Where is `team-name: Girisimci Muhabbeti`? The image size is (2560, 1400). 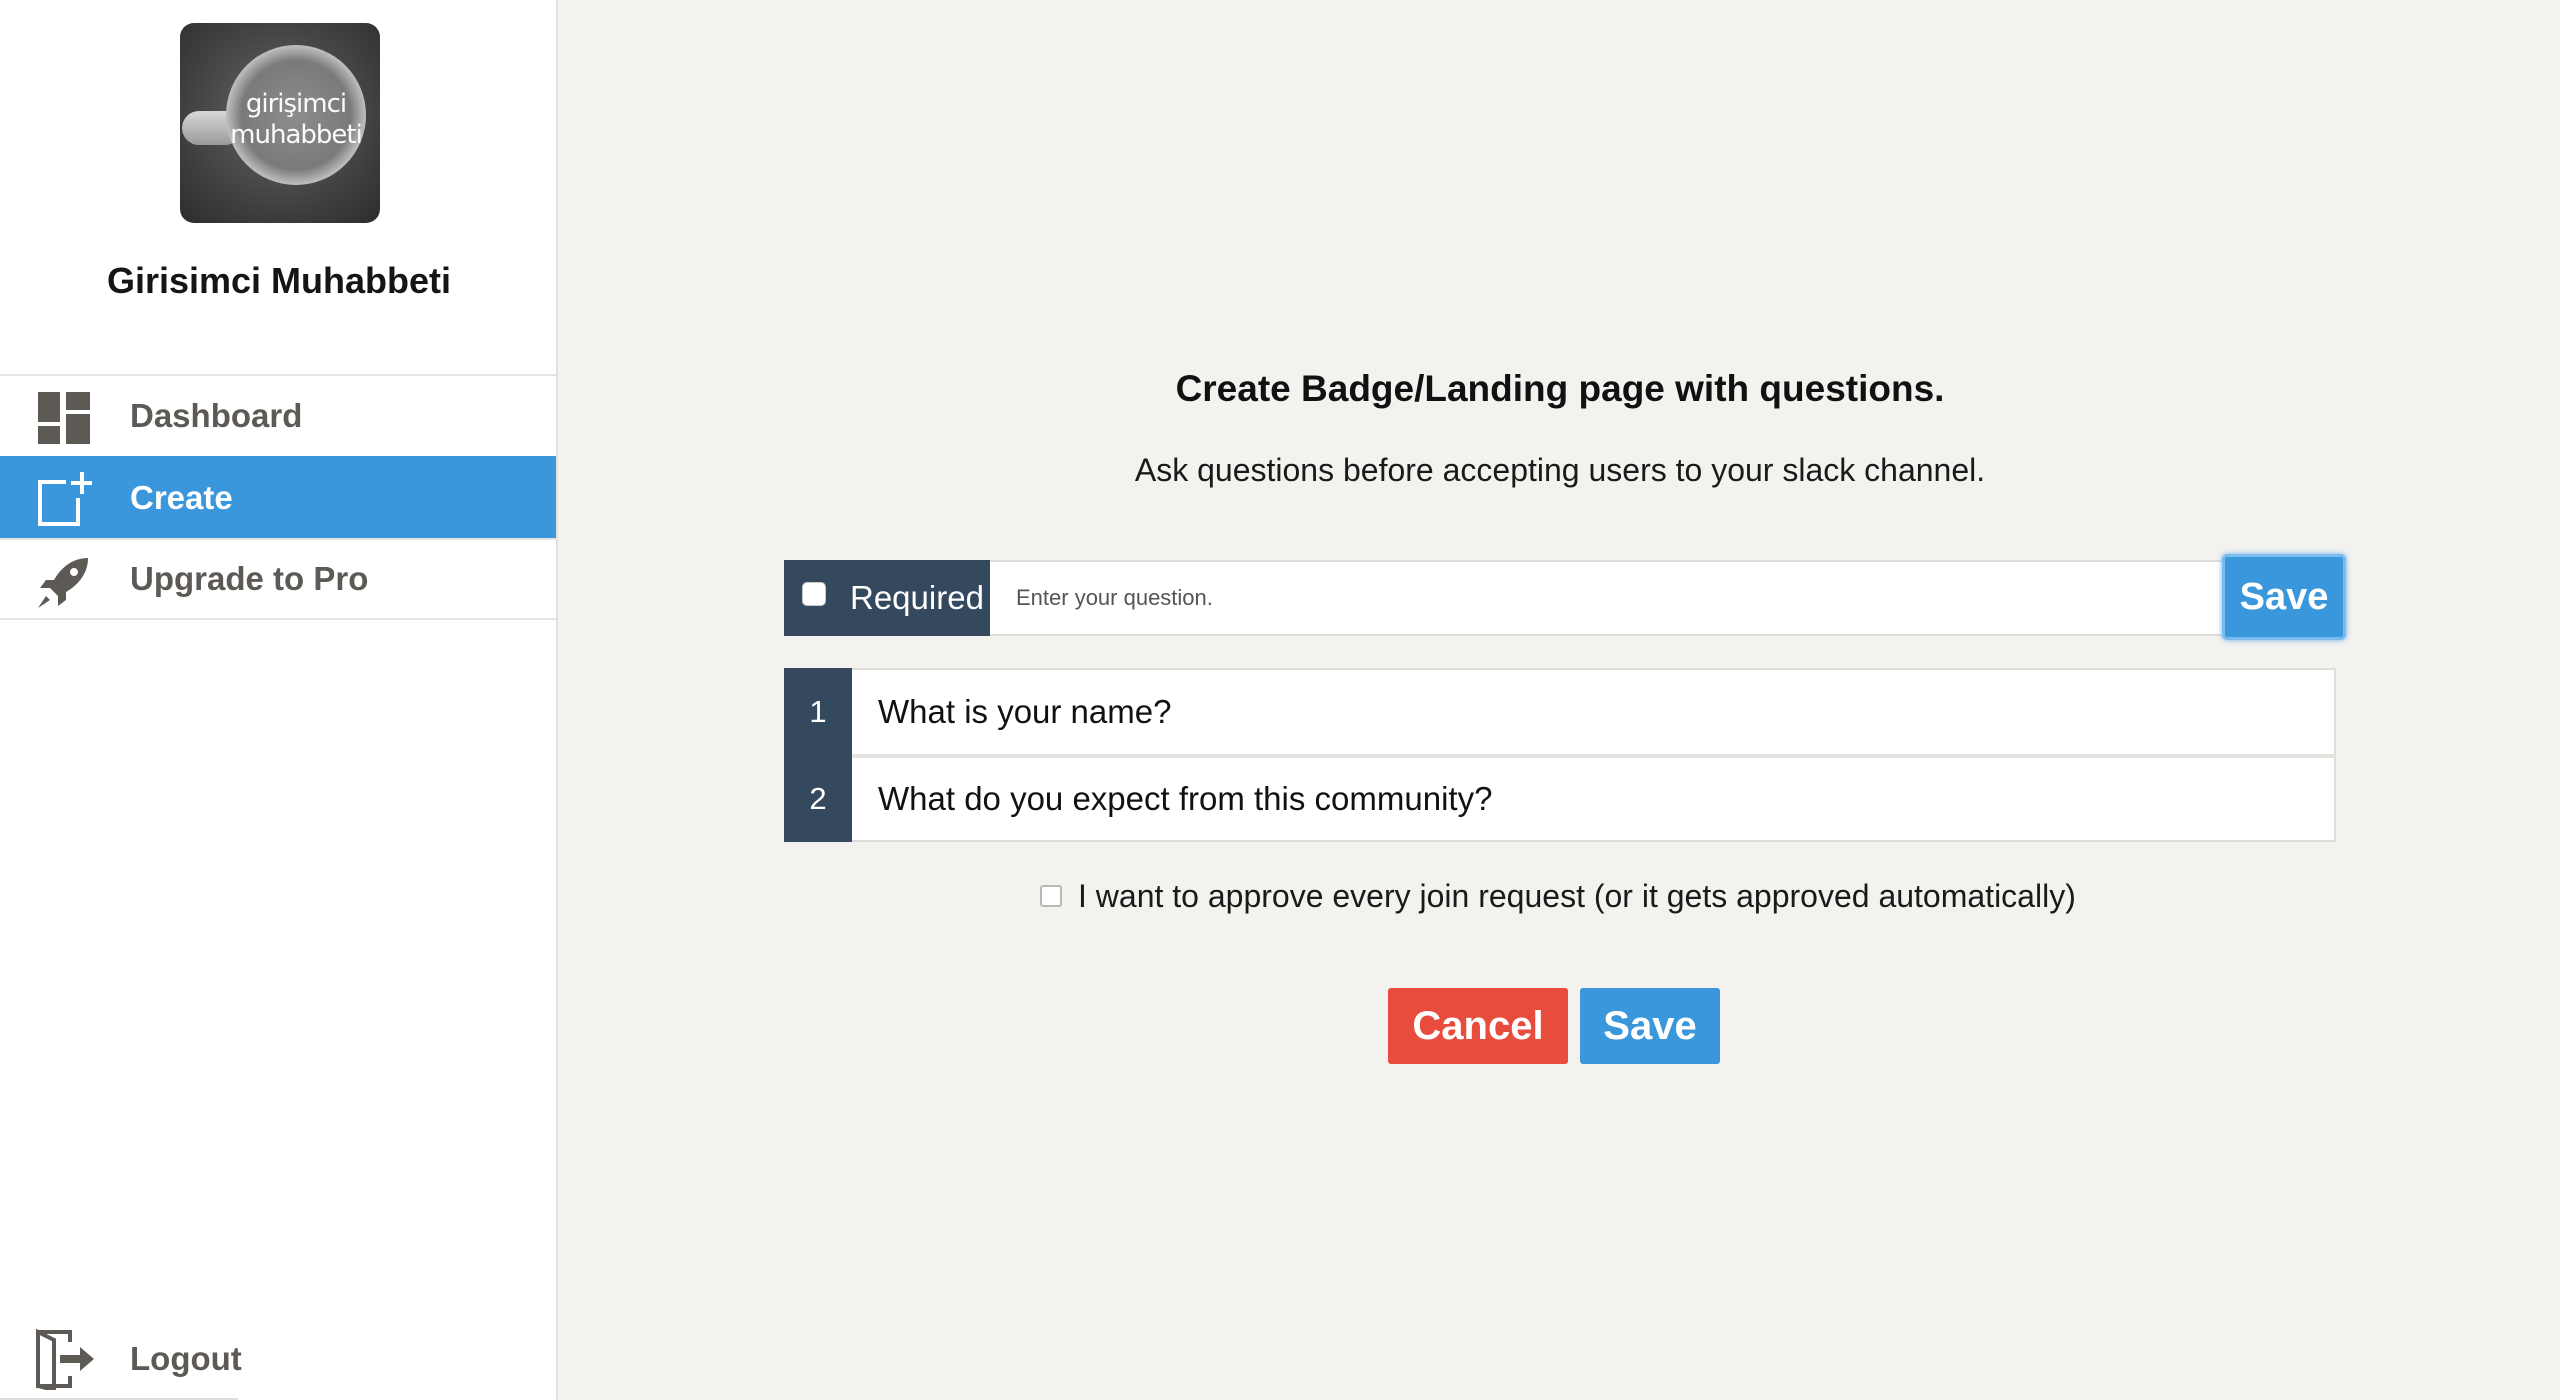 team-name: Girisimci Muhabbeti is located at coordinates (279, 280).